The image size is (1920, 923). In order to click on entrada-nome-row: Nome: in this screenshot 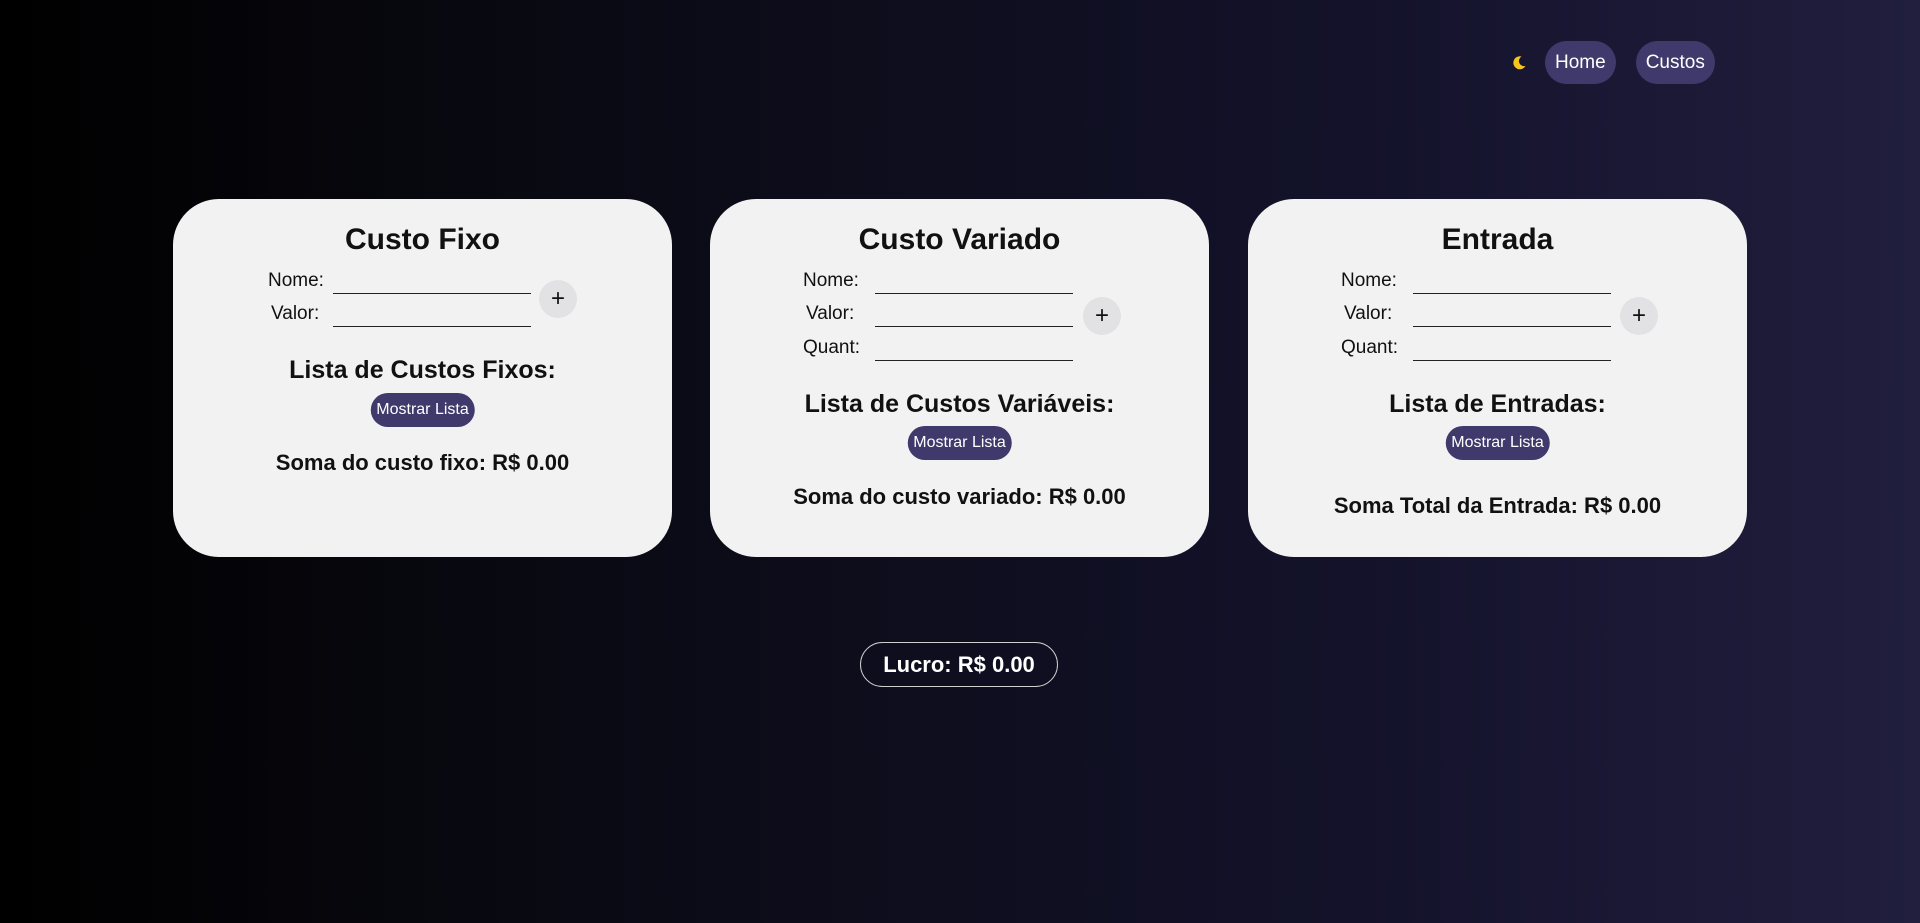, I will do `click(1526, 281)`.